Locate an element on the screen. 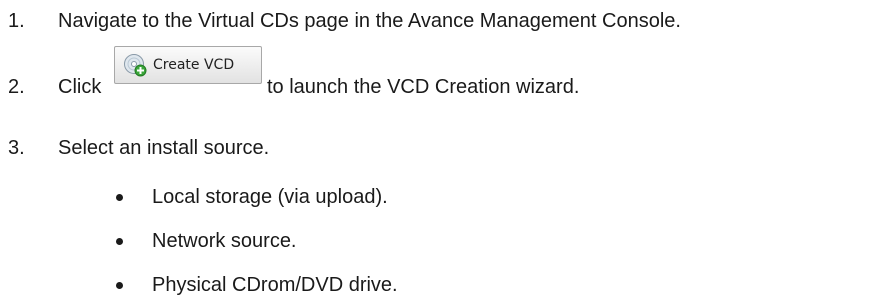 This screenshot has width=888, height=301. step-text-continued: to launch the VCD Creation wizard. is located at coordinates (423, 87).